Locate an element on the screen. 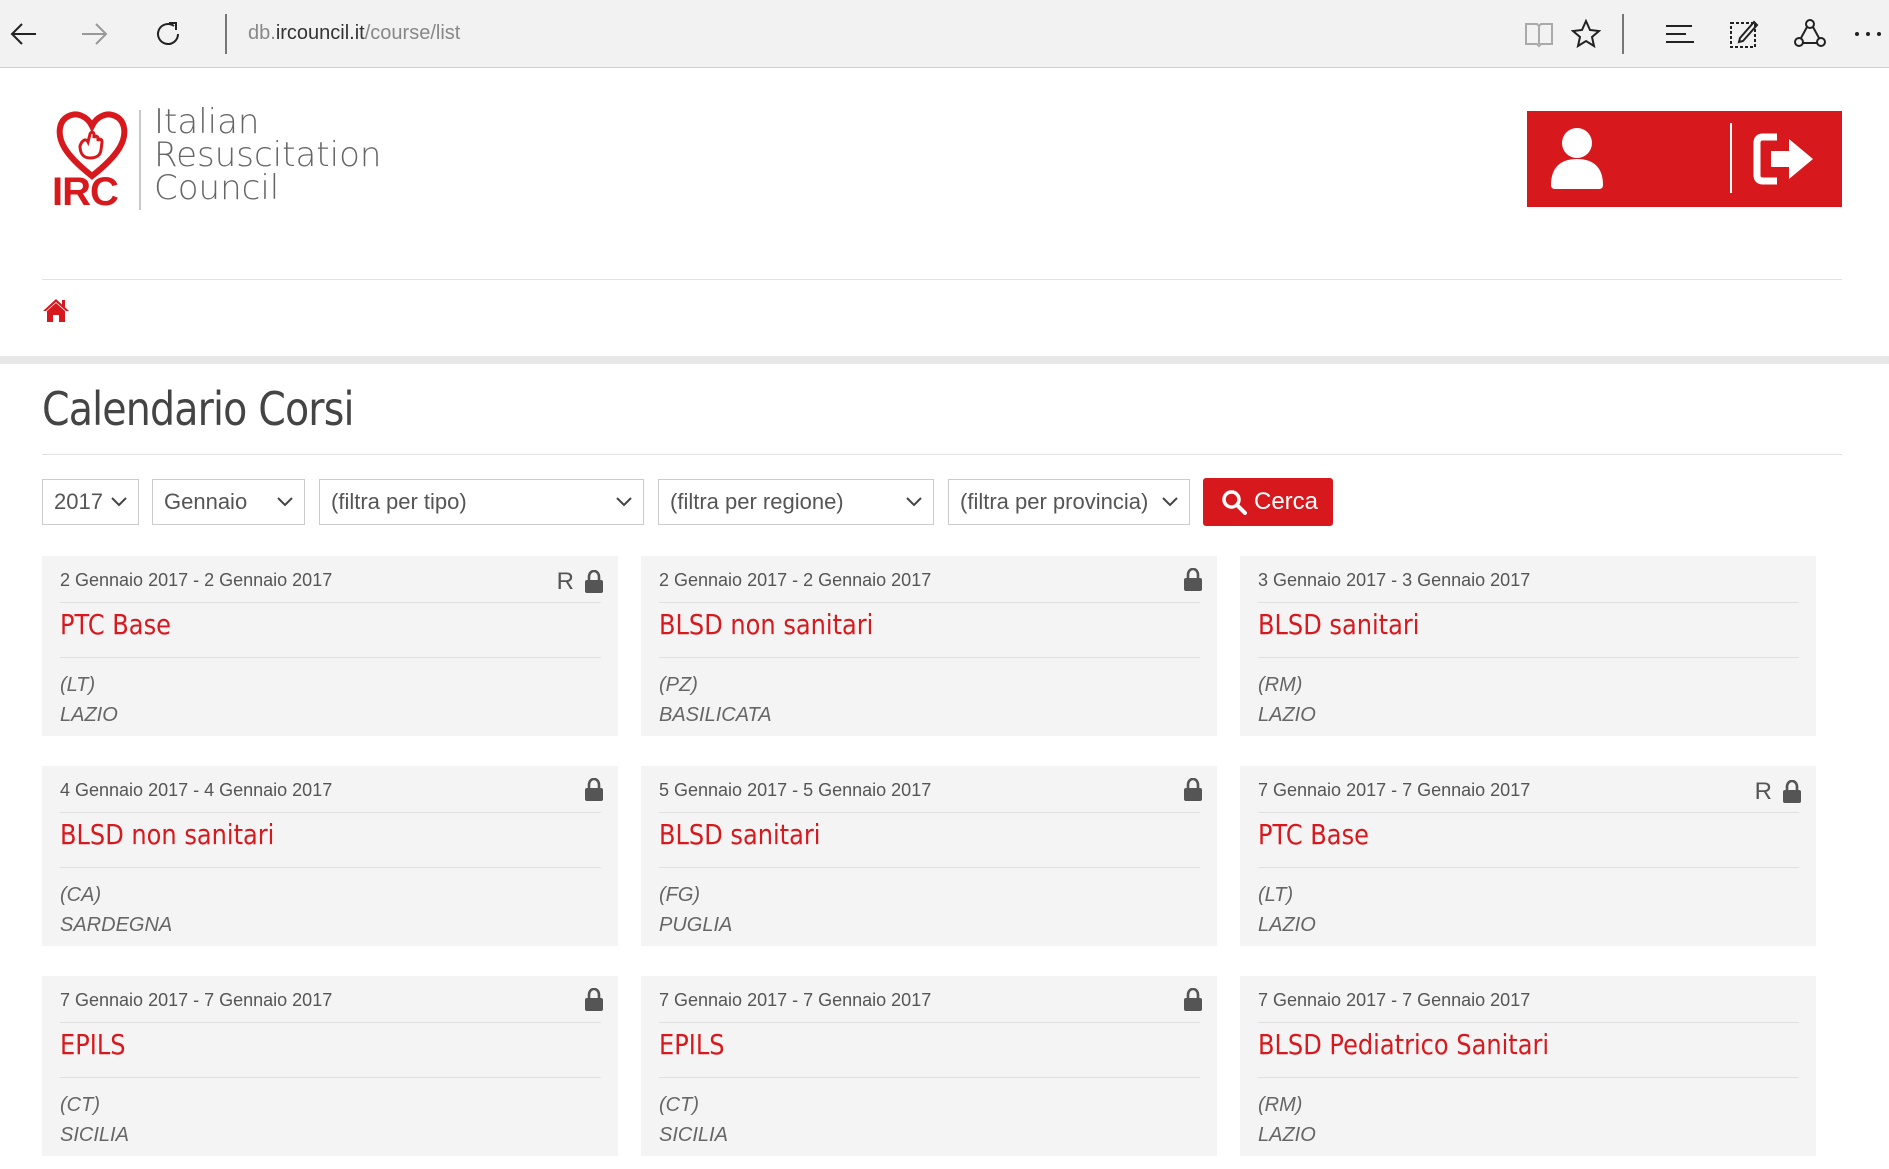 This screenshot has height=1169, width=1889. region-select-value: (filtra per regione) is located at coordinates (757, 501).